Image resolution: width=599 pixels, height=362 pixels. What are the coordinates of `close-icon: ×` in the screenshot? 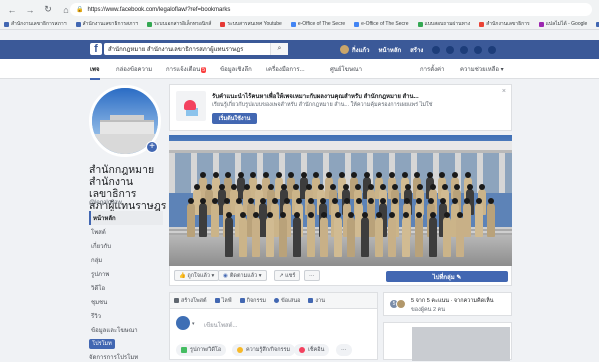 It's located at (504, 91).